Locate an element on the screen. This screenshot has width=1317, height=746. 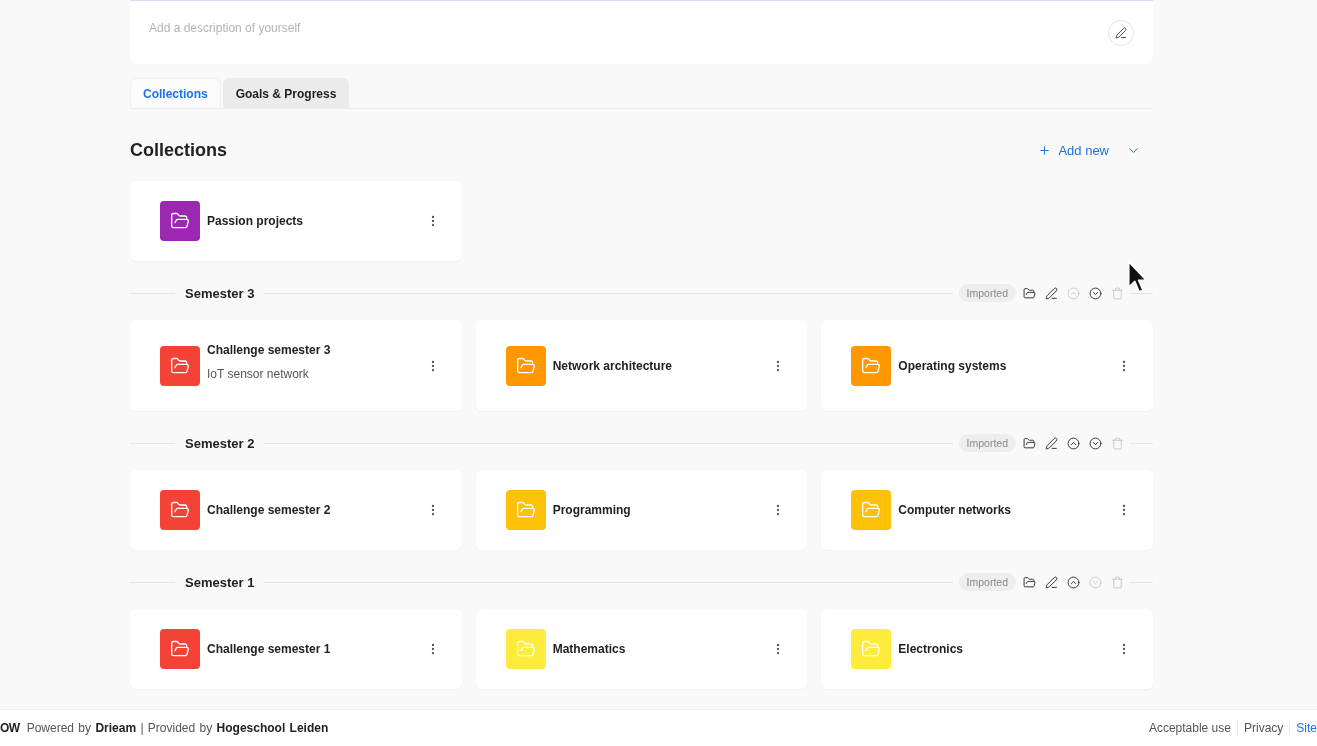
collection-title: Challenge semester 3 is located at coordinates (269, 350).